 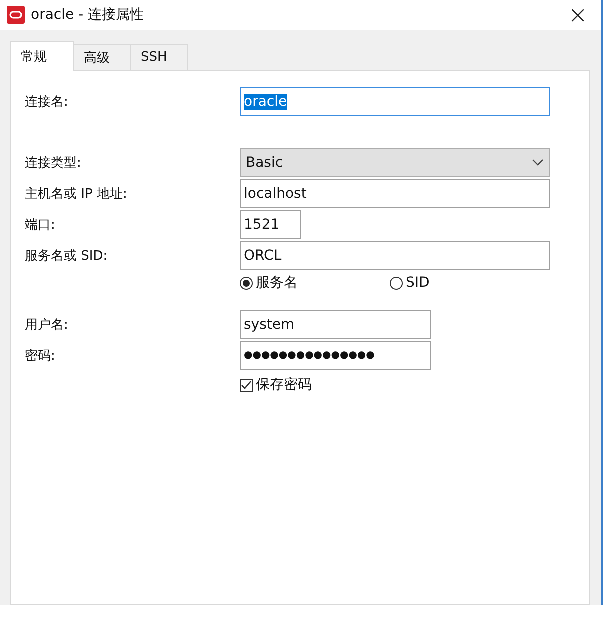 What do you see at coordinates (40, 225) in the screenshot?
I see `field-label: 端口:` at bounding box center [40, 225].